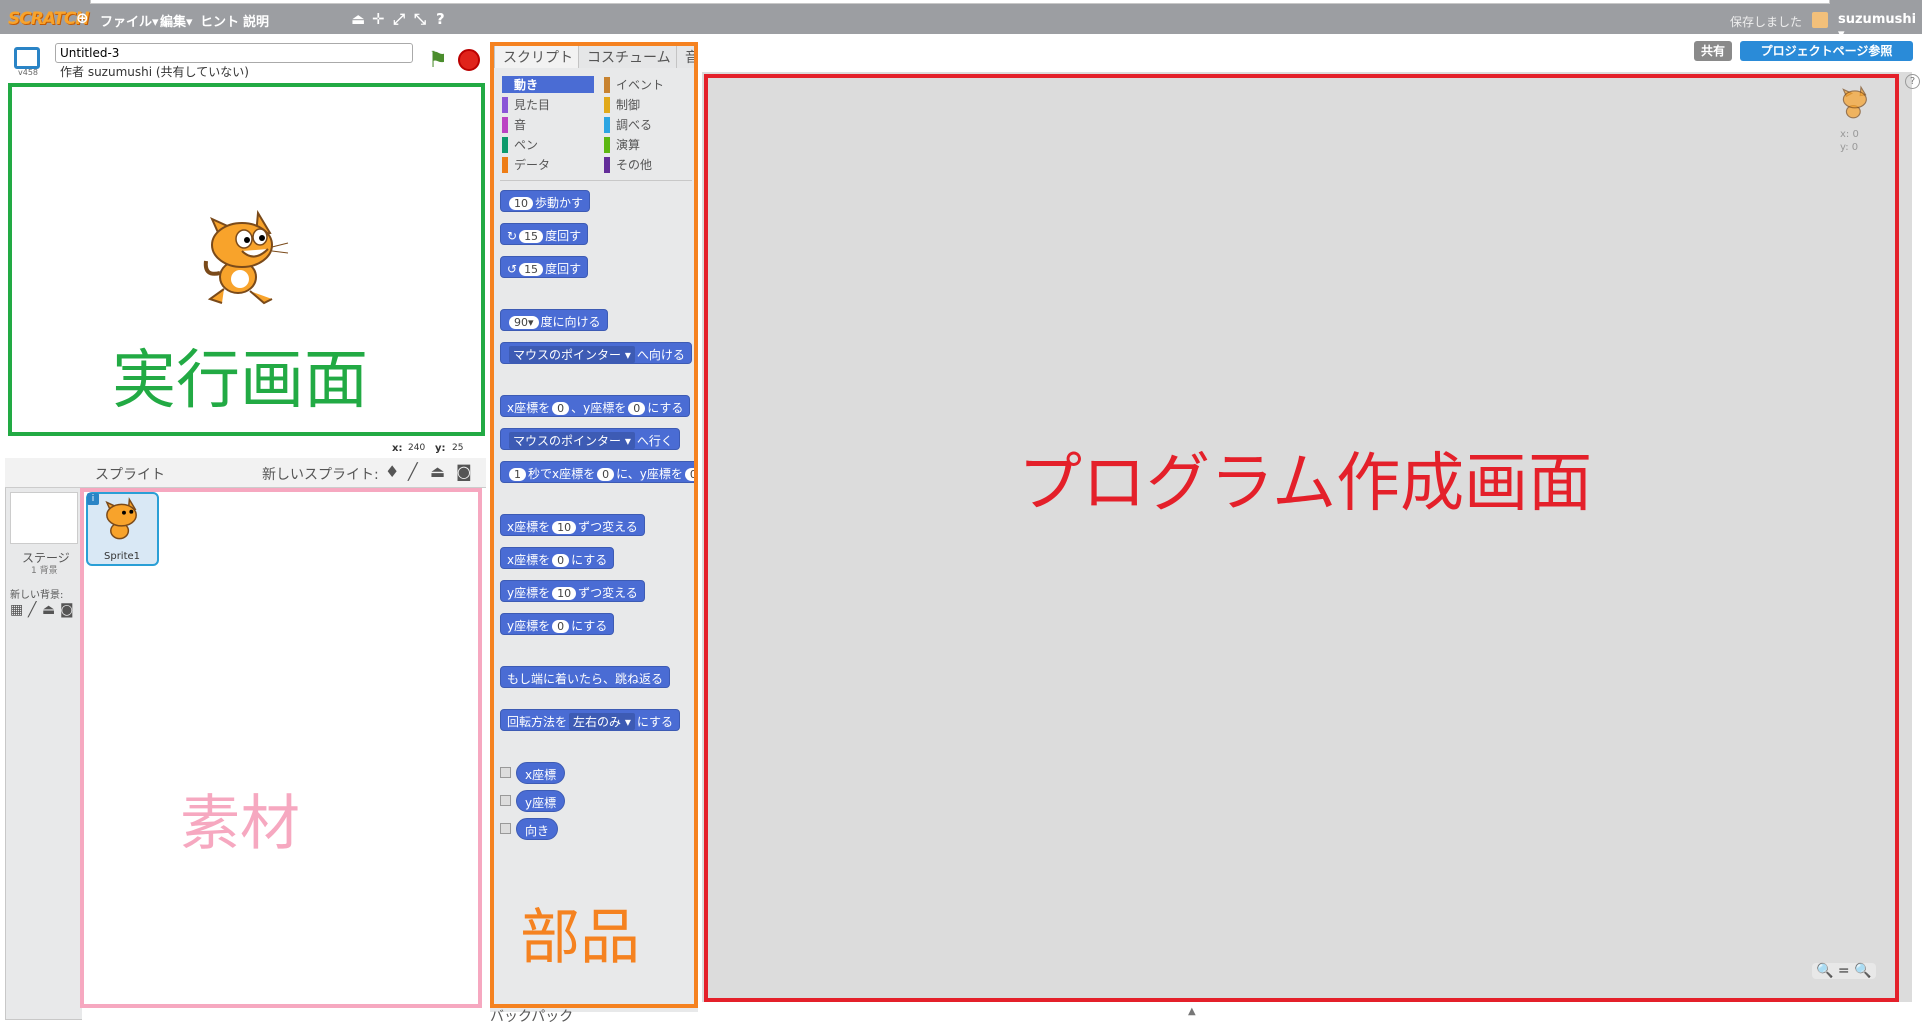 The image size is (1922, 1026). What do you see at coordinates (469, 60) in the screenshot?
I see `stop-icon` at bounding box center [469, 60].